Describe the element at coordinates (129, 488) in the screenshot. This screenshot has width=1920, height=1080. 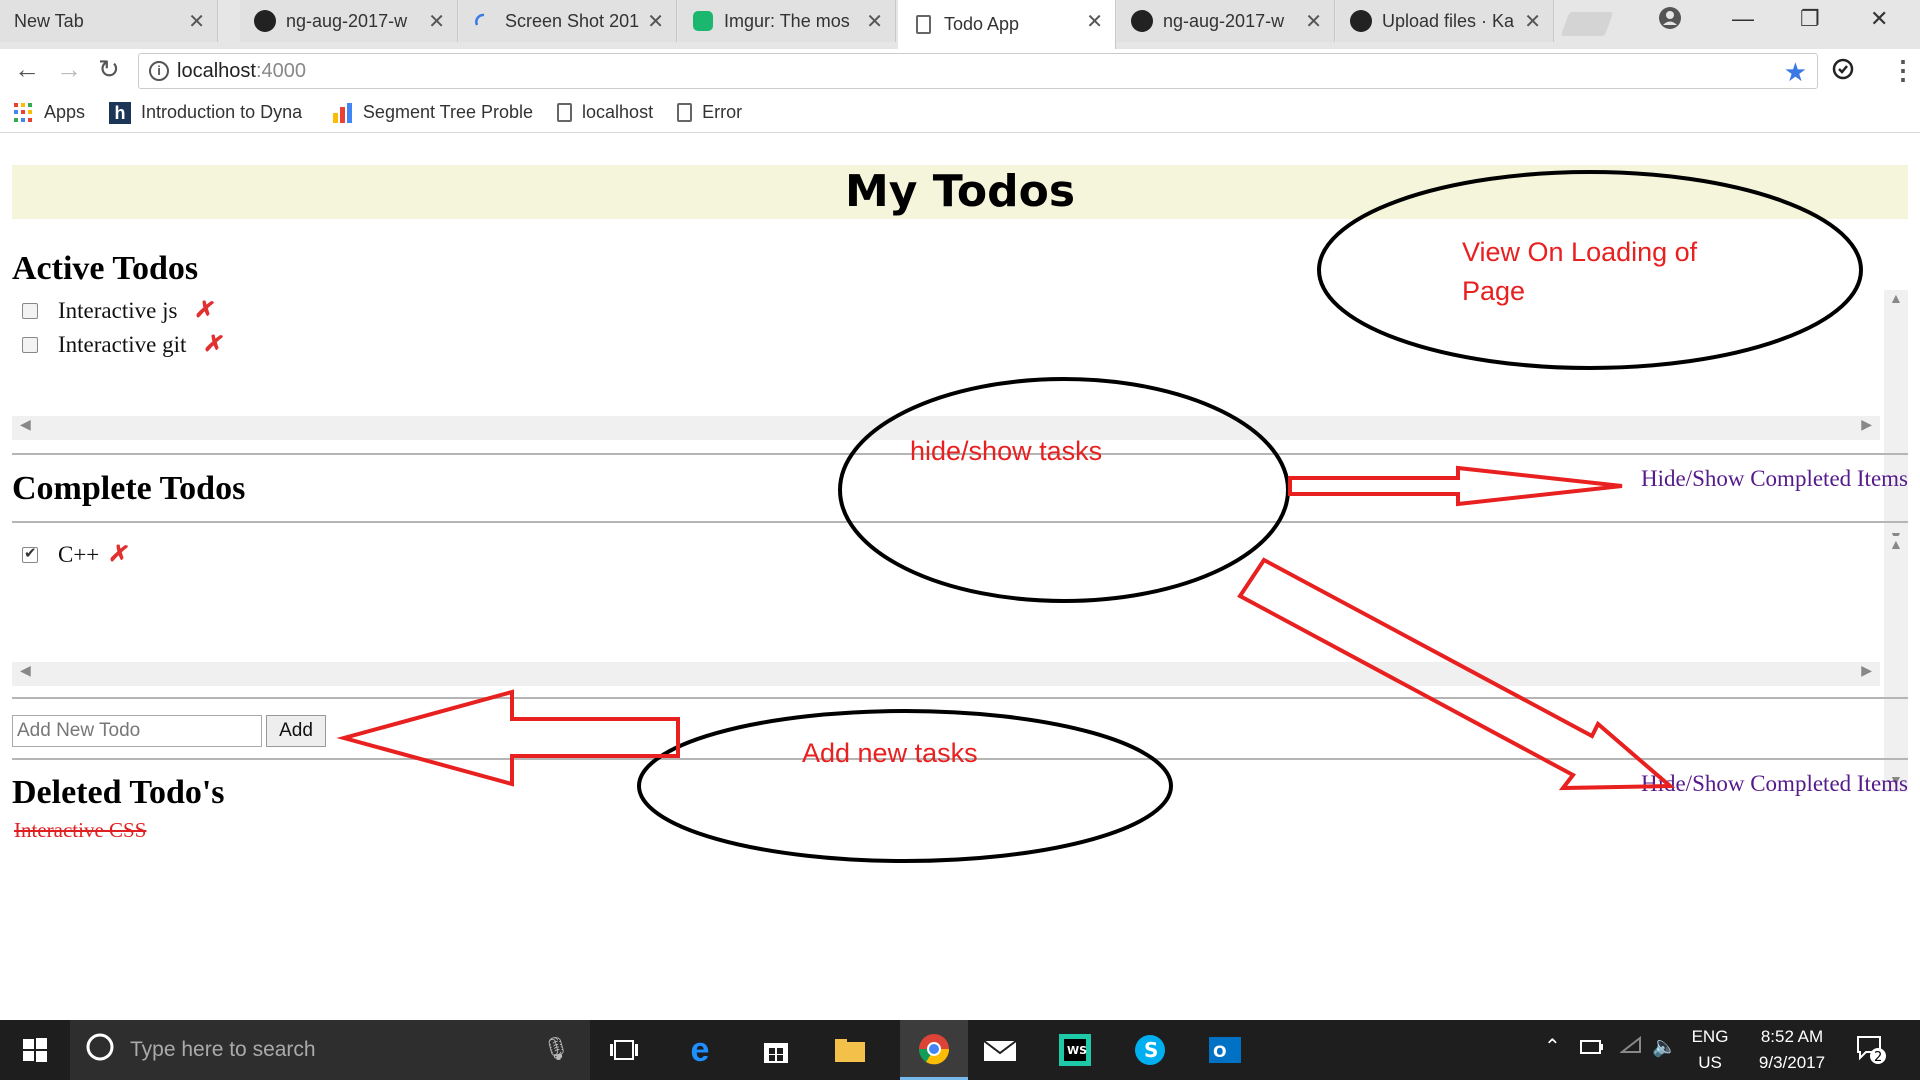
I see `complete-todos-heading: Complete Todos` at that location.